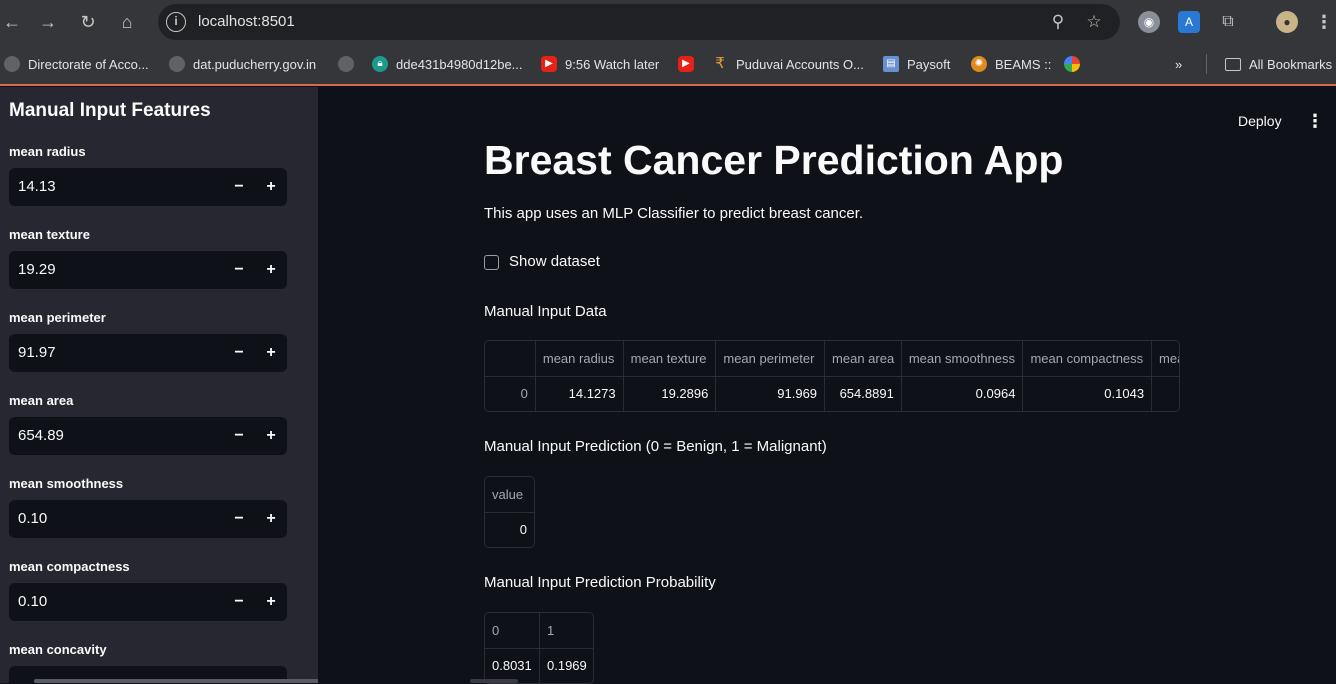 Image resolution: width=1336 pixels, height=684 pixels. What do you see at coordinates (670, 359) in the screenshot?
I see `column-header: mean texture` at bounding box center [670, 359].